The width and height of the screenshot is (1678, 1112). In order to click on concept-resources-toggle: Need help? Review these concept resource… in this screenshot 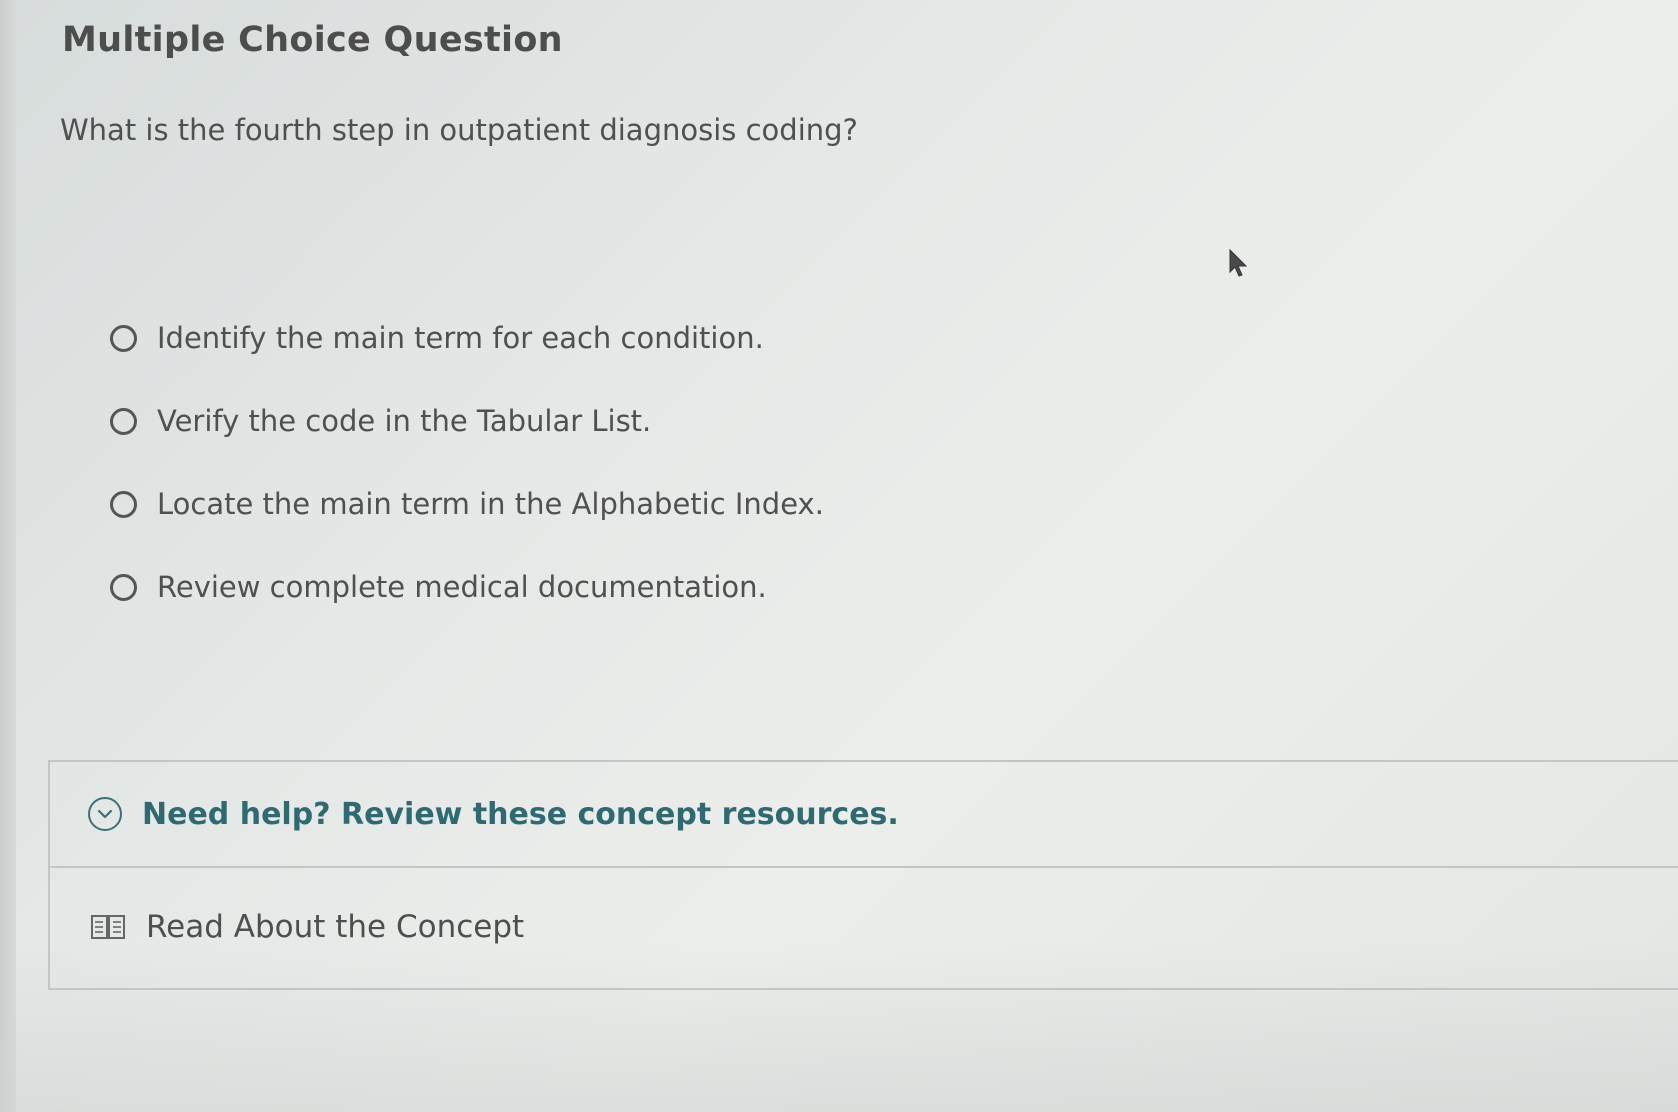, I will do `click(864, 815)`.